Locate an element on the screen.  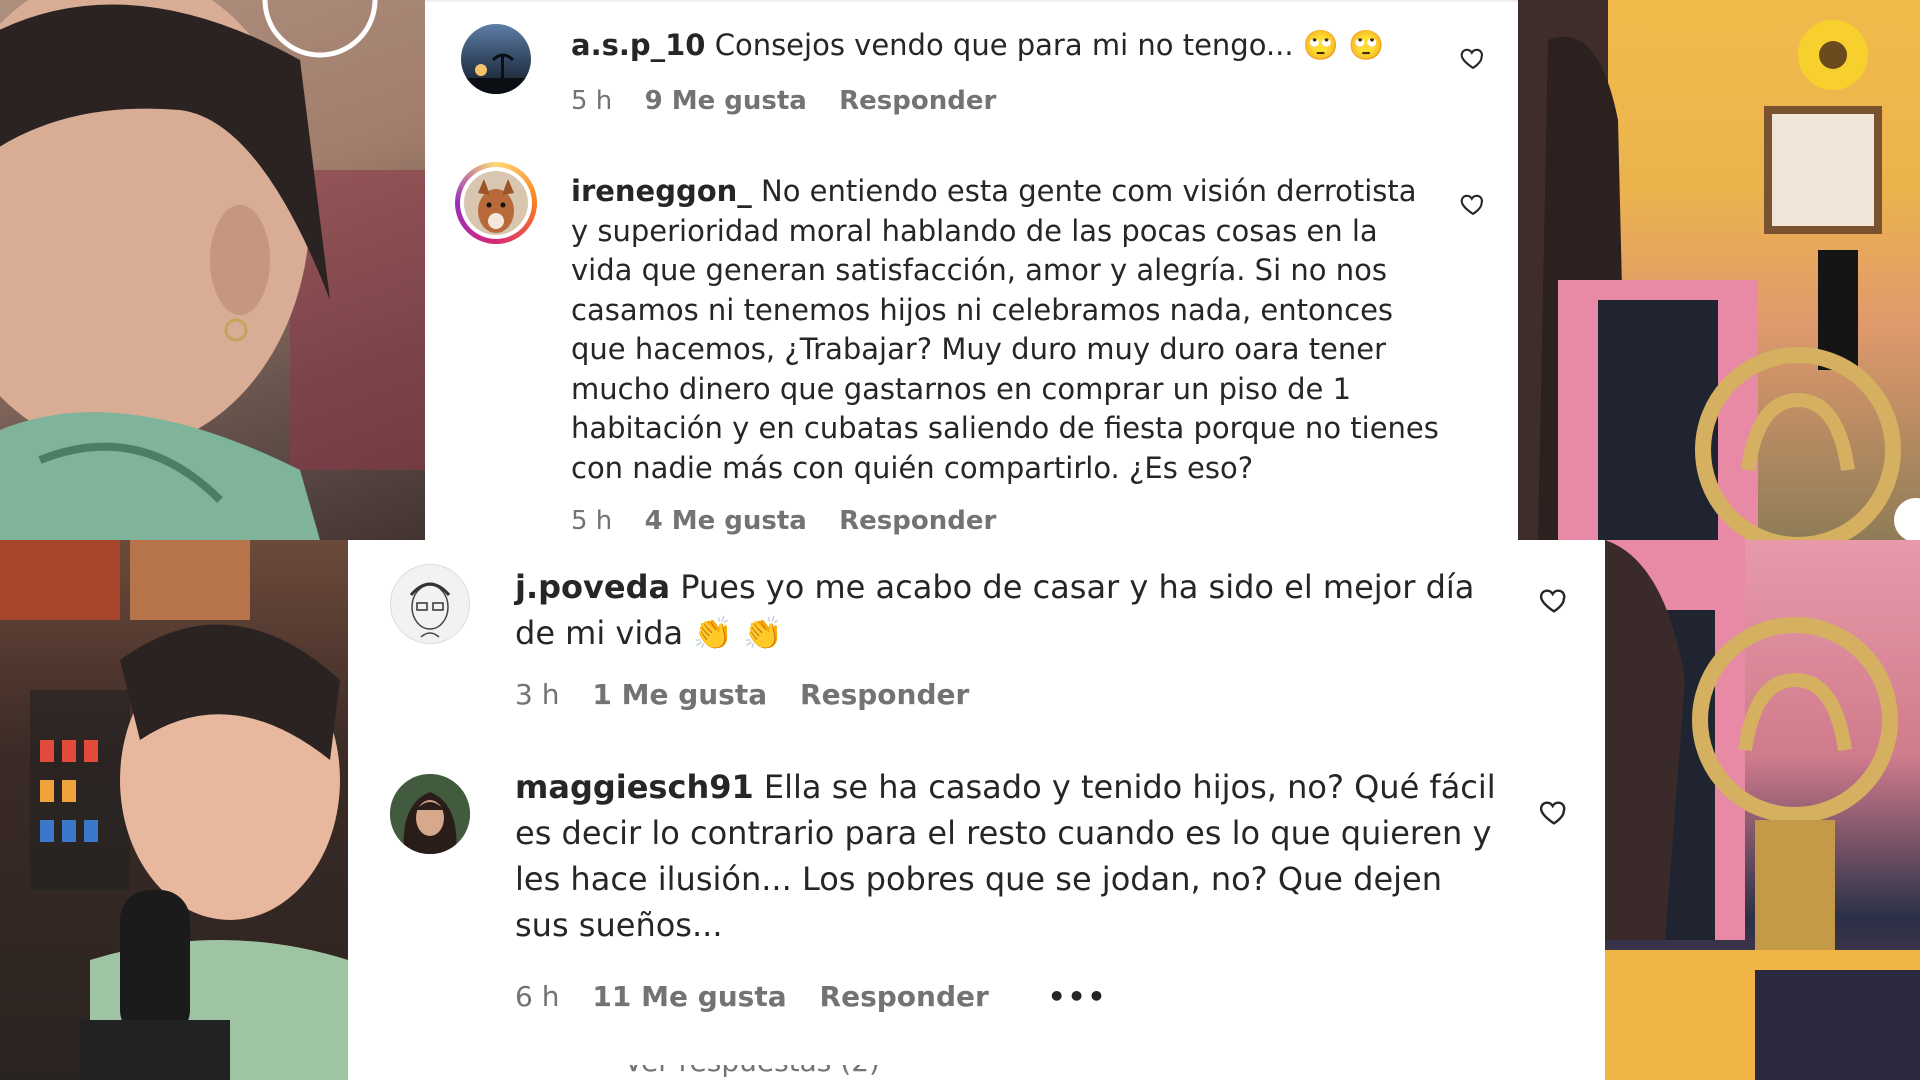
comment-username: maggiesch91 is located at coordinates (634, 787).